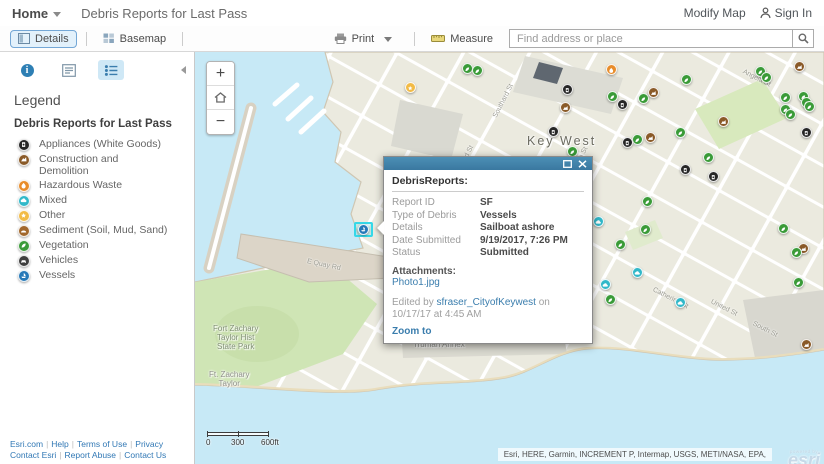 The height and width of the screenshot is (464, 824). I want to click on legend-item-other: Other, so click(104, 215).